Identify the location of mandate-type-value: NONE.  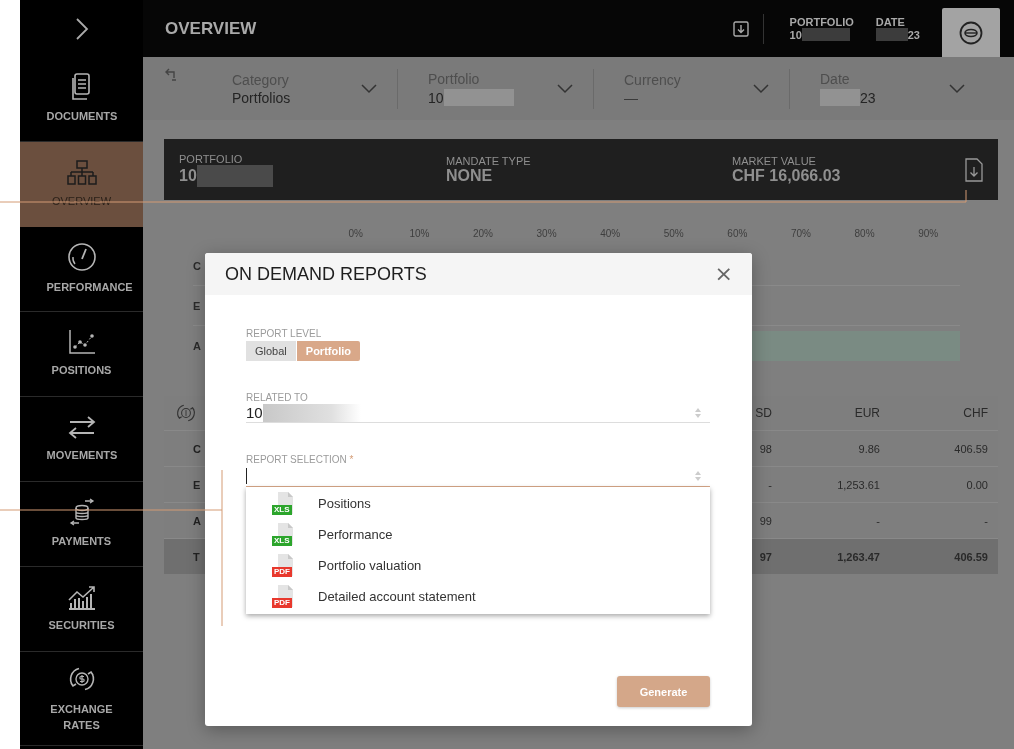
(470, 175).